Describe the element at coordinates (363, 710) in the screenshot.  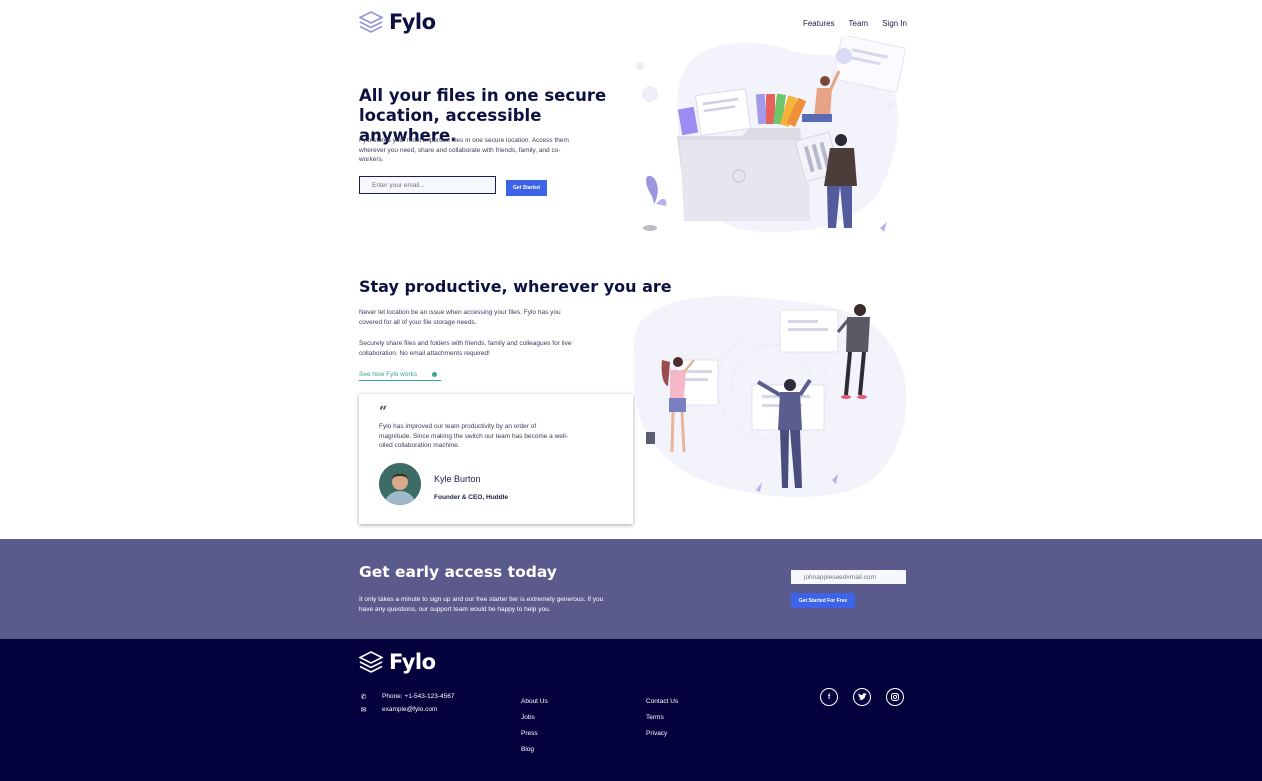
I see `email-icon: ✉` at that location.